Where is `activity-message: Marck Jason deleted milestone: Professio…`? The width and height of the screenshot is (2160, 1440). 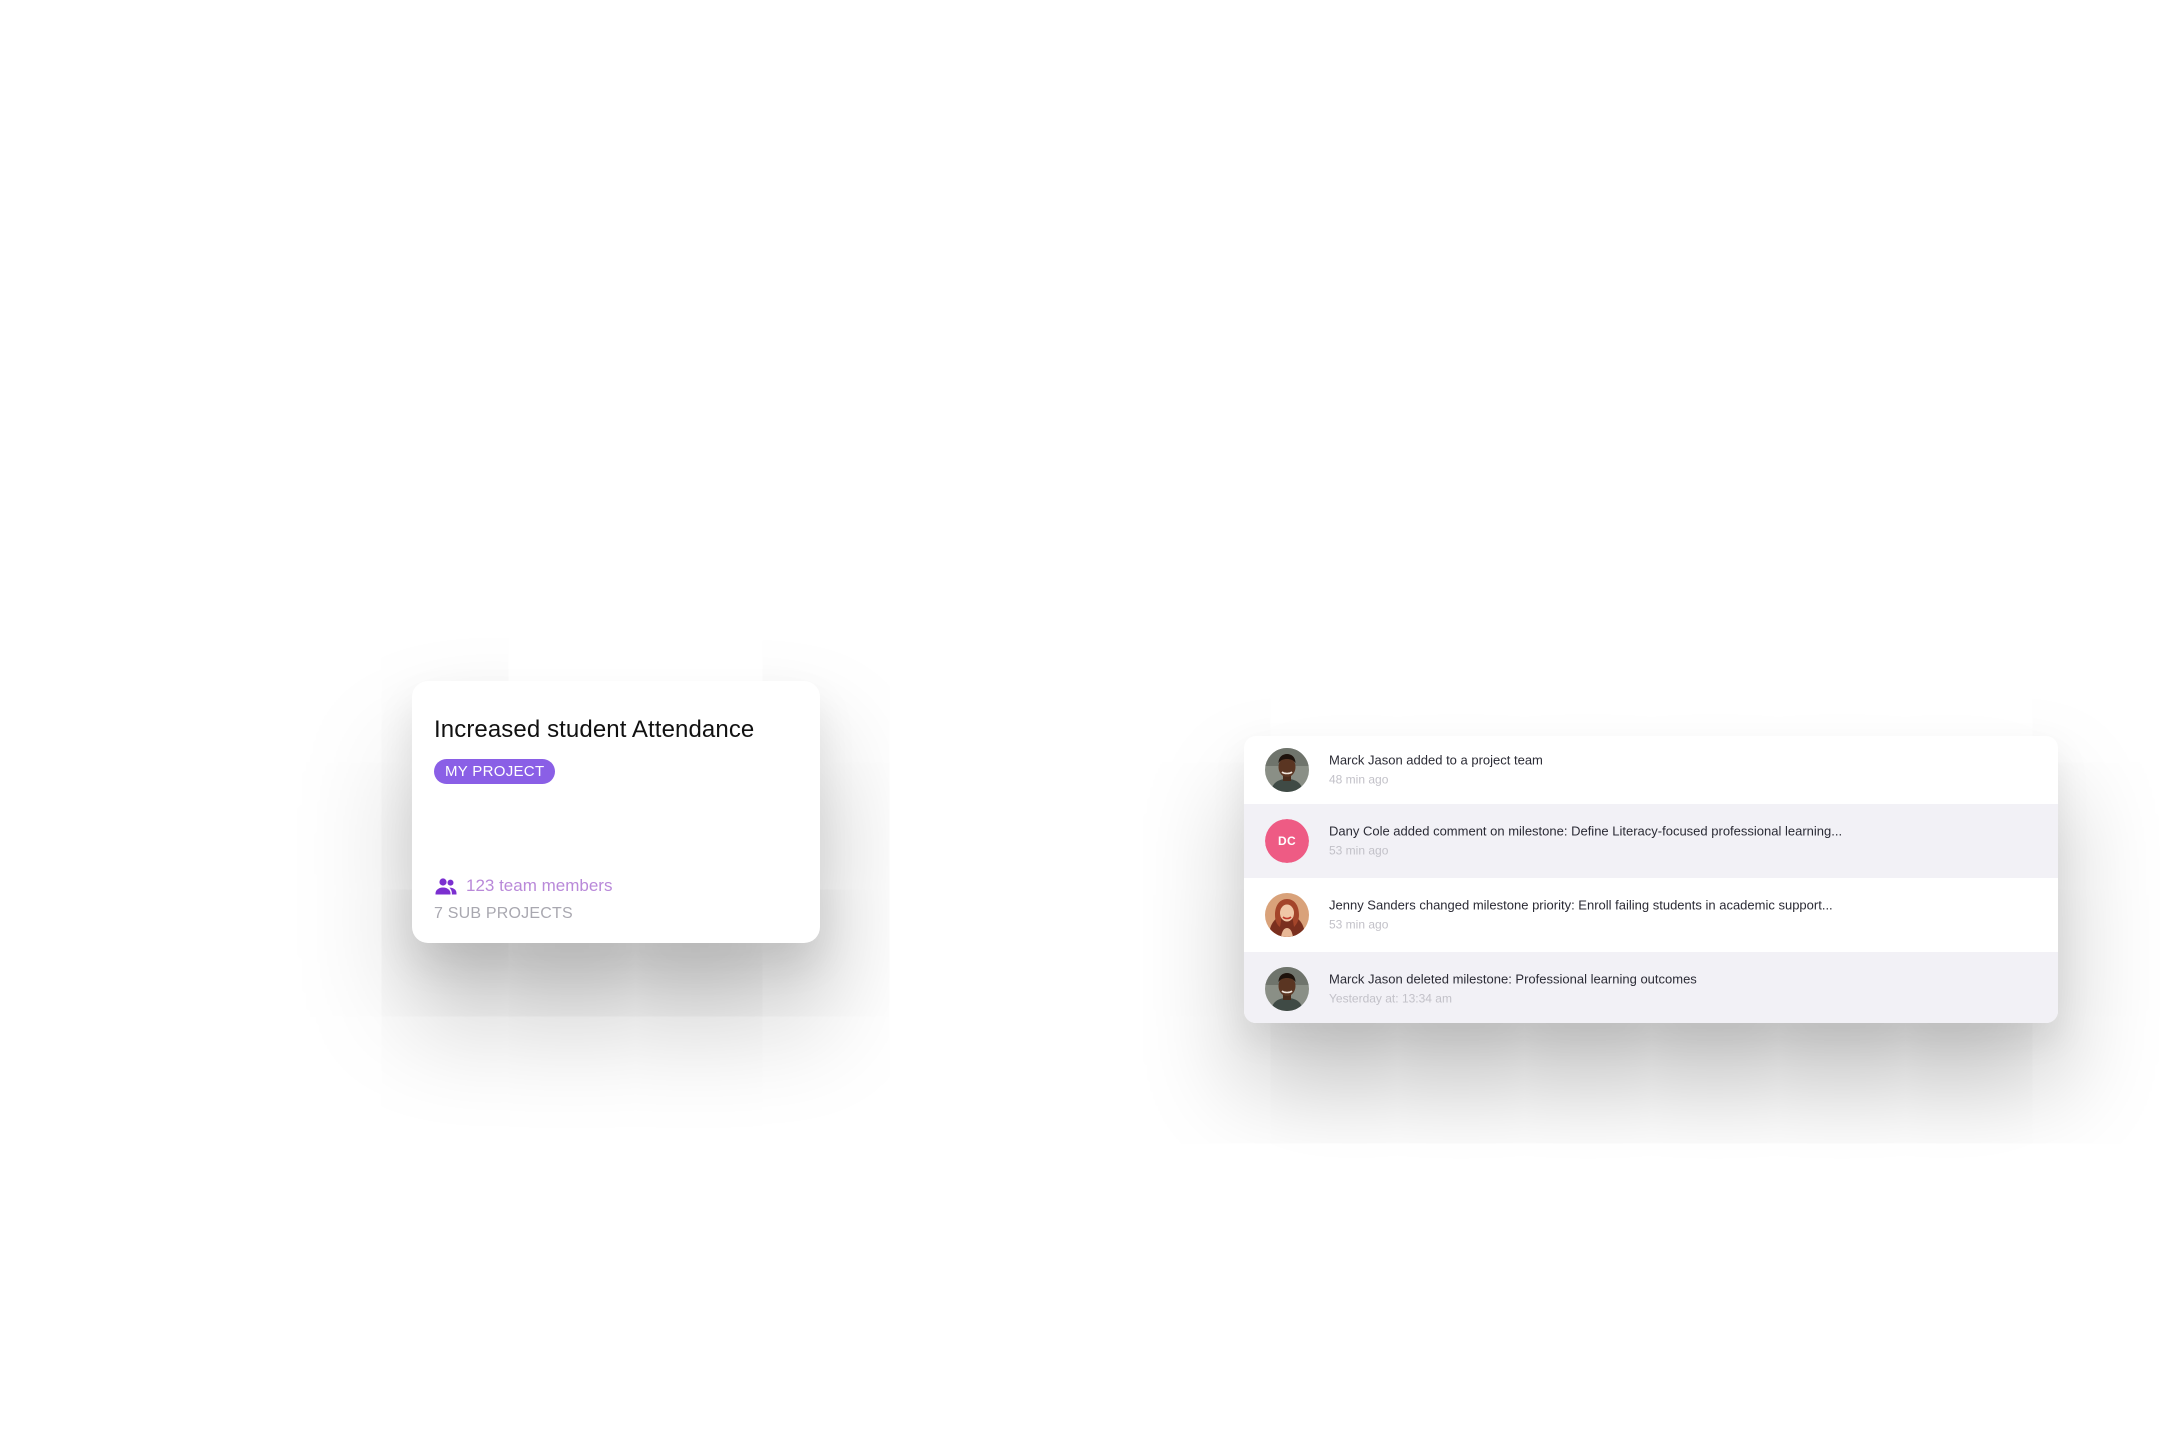
activity-message: Marck Jason deleted milestone: Professio… is located at coordinates (1513, 979).